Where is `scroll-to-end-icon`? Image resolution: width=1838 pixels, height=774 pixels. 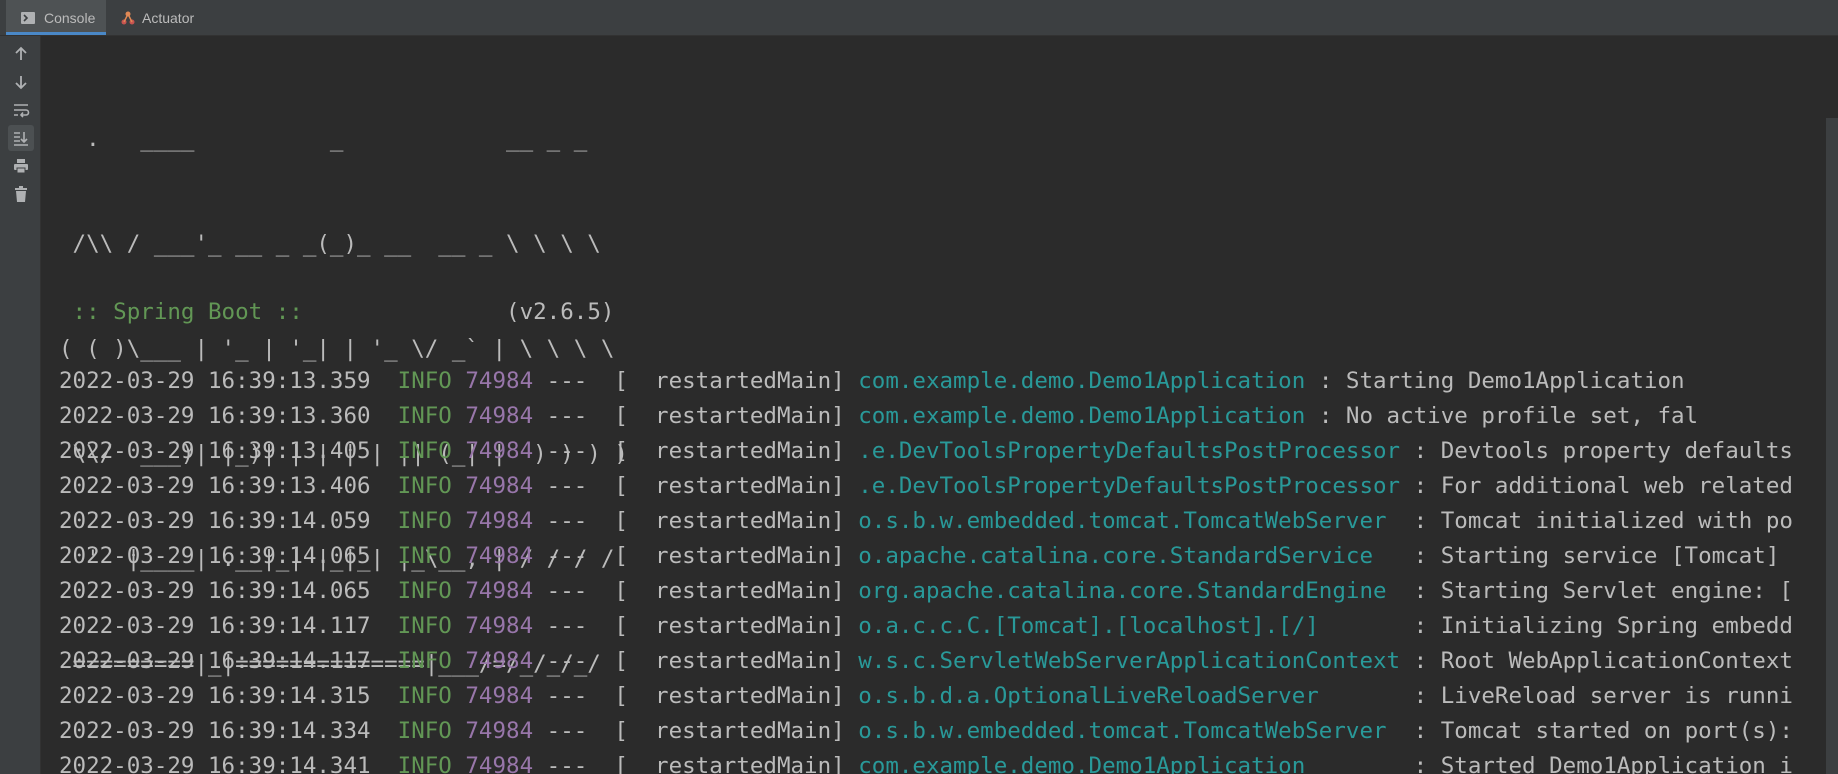
scroll-to-end-icon is located at coordinates (21, 139).